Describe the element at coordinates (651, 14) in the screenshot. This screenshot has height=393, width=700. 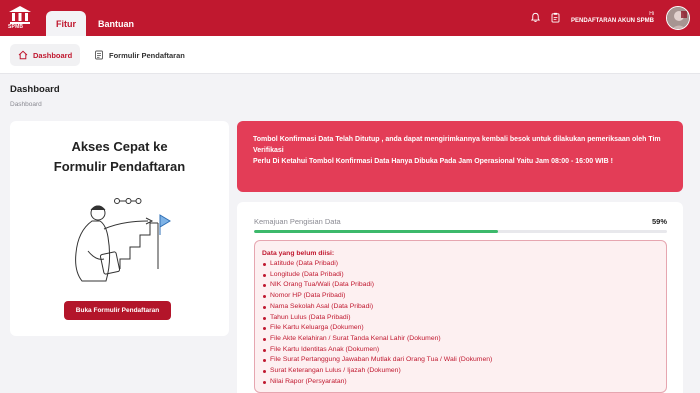
I see `greeting-text: Hi` at that location.